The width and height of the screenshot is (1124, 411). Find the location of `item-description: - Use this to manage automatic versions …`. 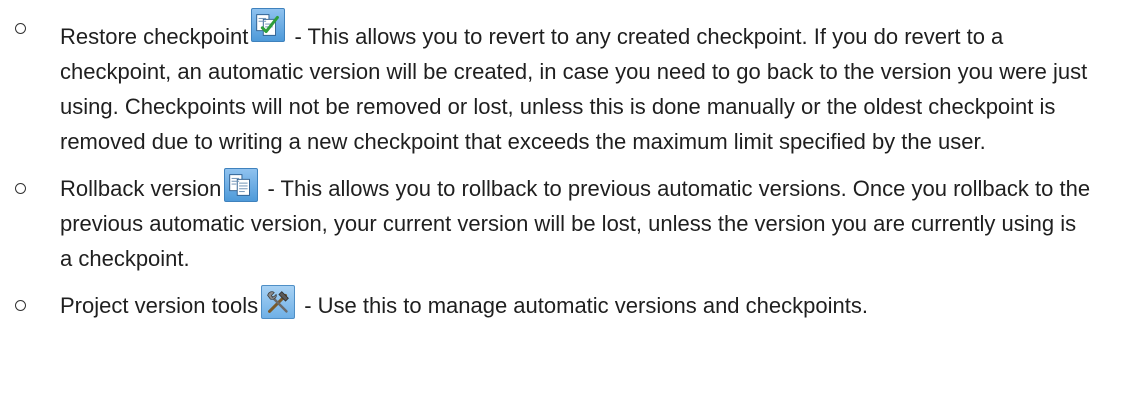

item-description: - Use this to manage automatic versions … is located at coordinates (583, 305).